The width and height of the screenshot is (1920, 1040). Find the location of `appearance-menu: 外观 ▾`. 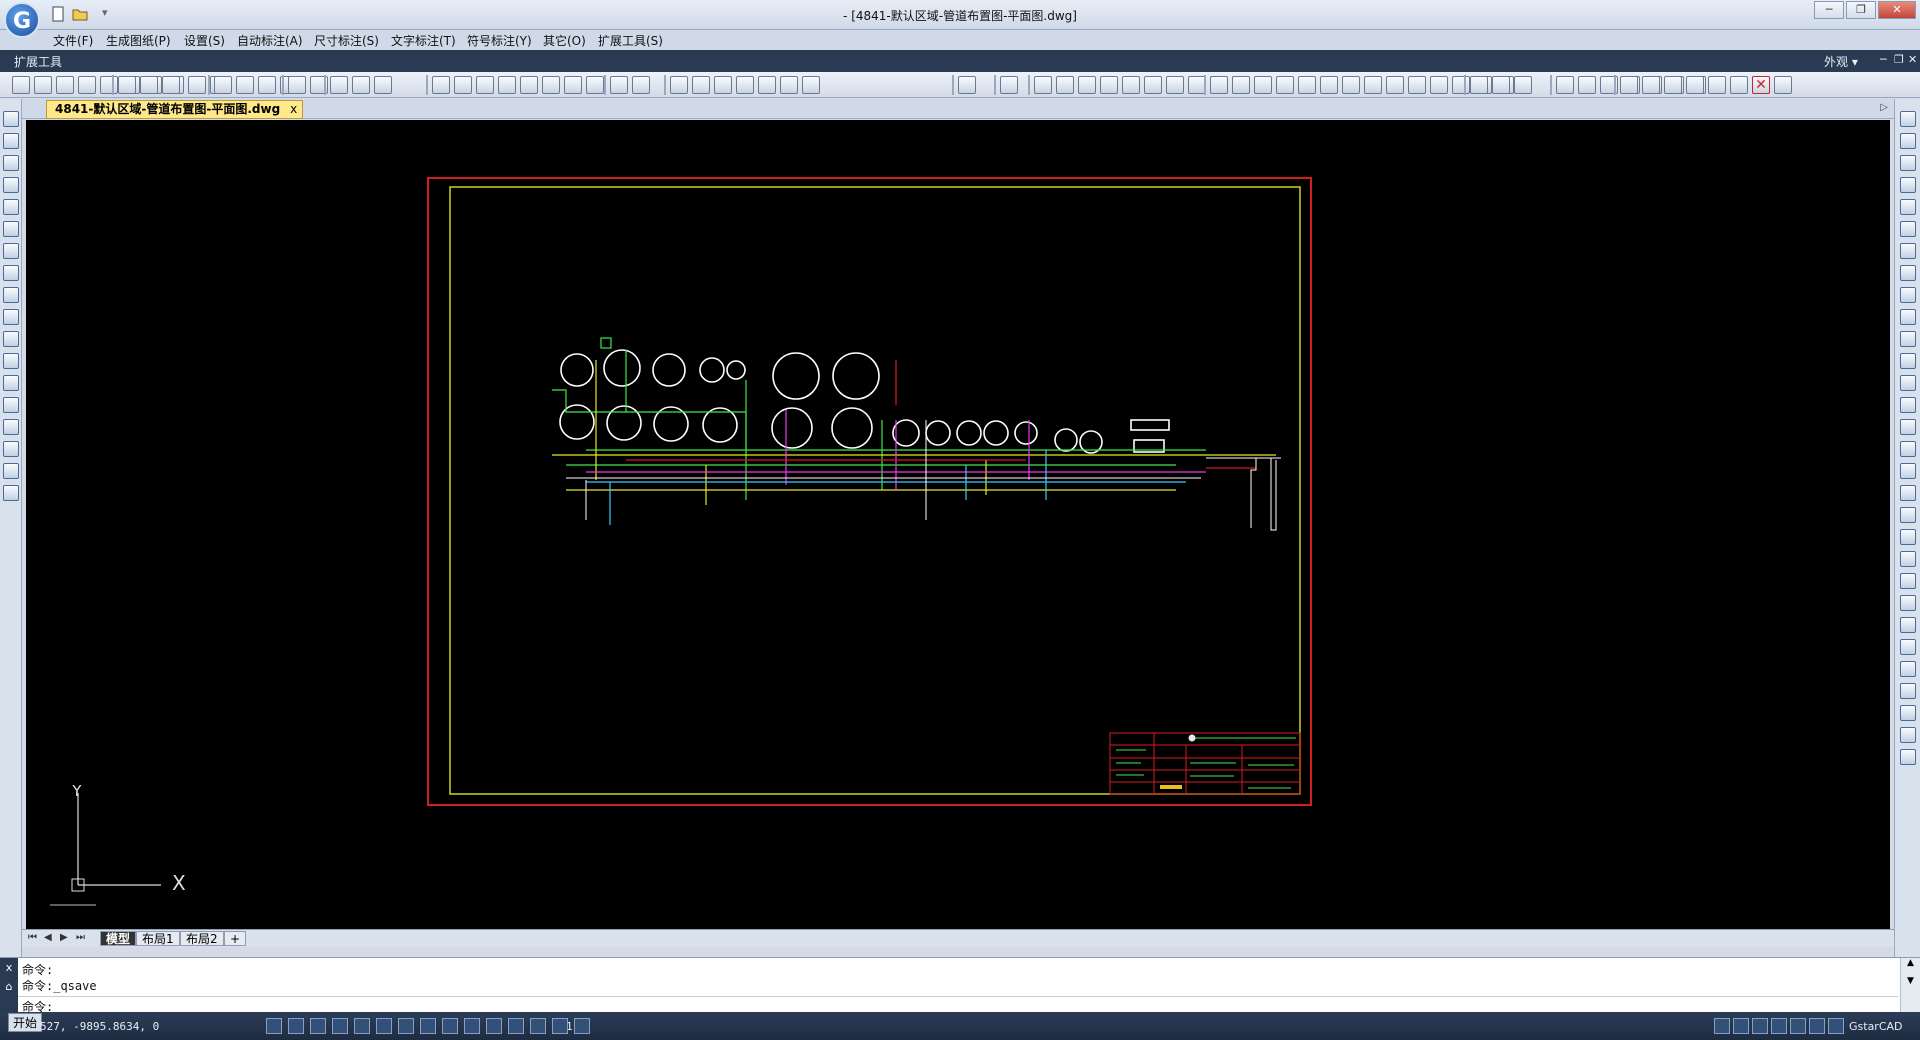

appearance-menu: 外观 ▾ is located at coordinates (1841, 61).